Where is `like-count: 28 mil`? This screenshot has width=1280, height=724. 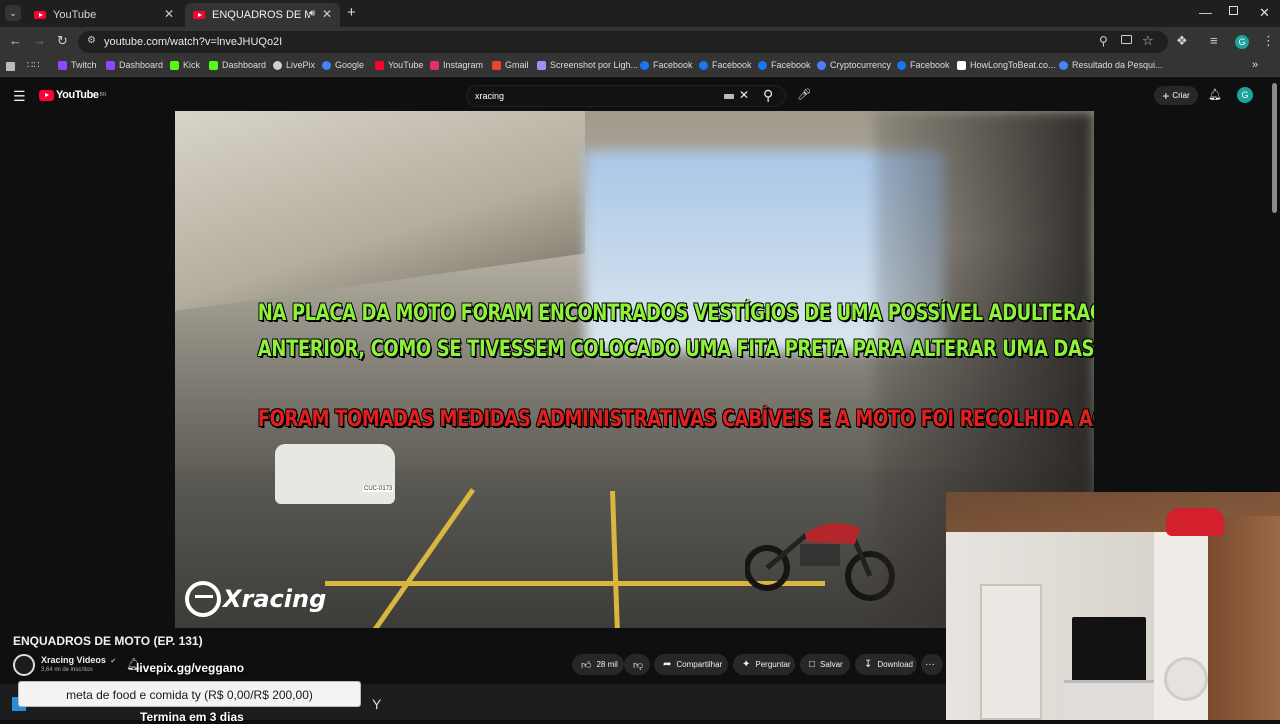 like-count: 28 mil is located at coordinates (607, 664).